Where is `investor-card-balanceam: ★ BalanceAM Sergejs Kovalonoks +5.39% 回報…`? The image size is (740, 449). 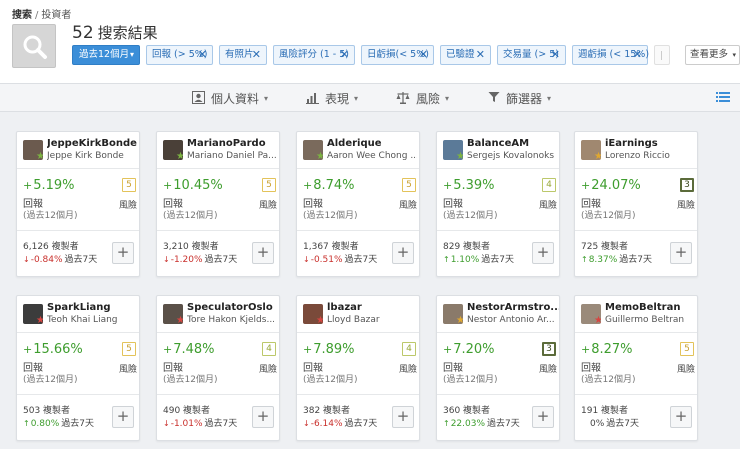
investor-card-balanceam: ★ BalanceAM Sergejs Kovalonoks +5.39% 回報… is located at coordinates (498, 204).